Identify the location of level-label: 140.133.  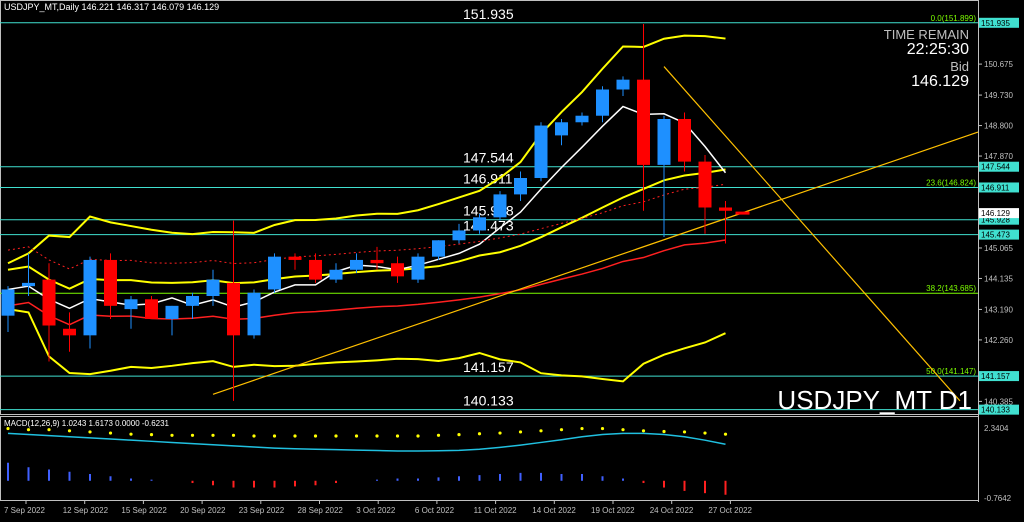
(488, 401).